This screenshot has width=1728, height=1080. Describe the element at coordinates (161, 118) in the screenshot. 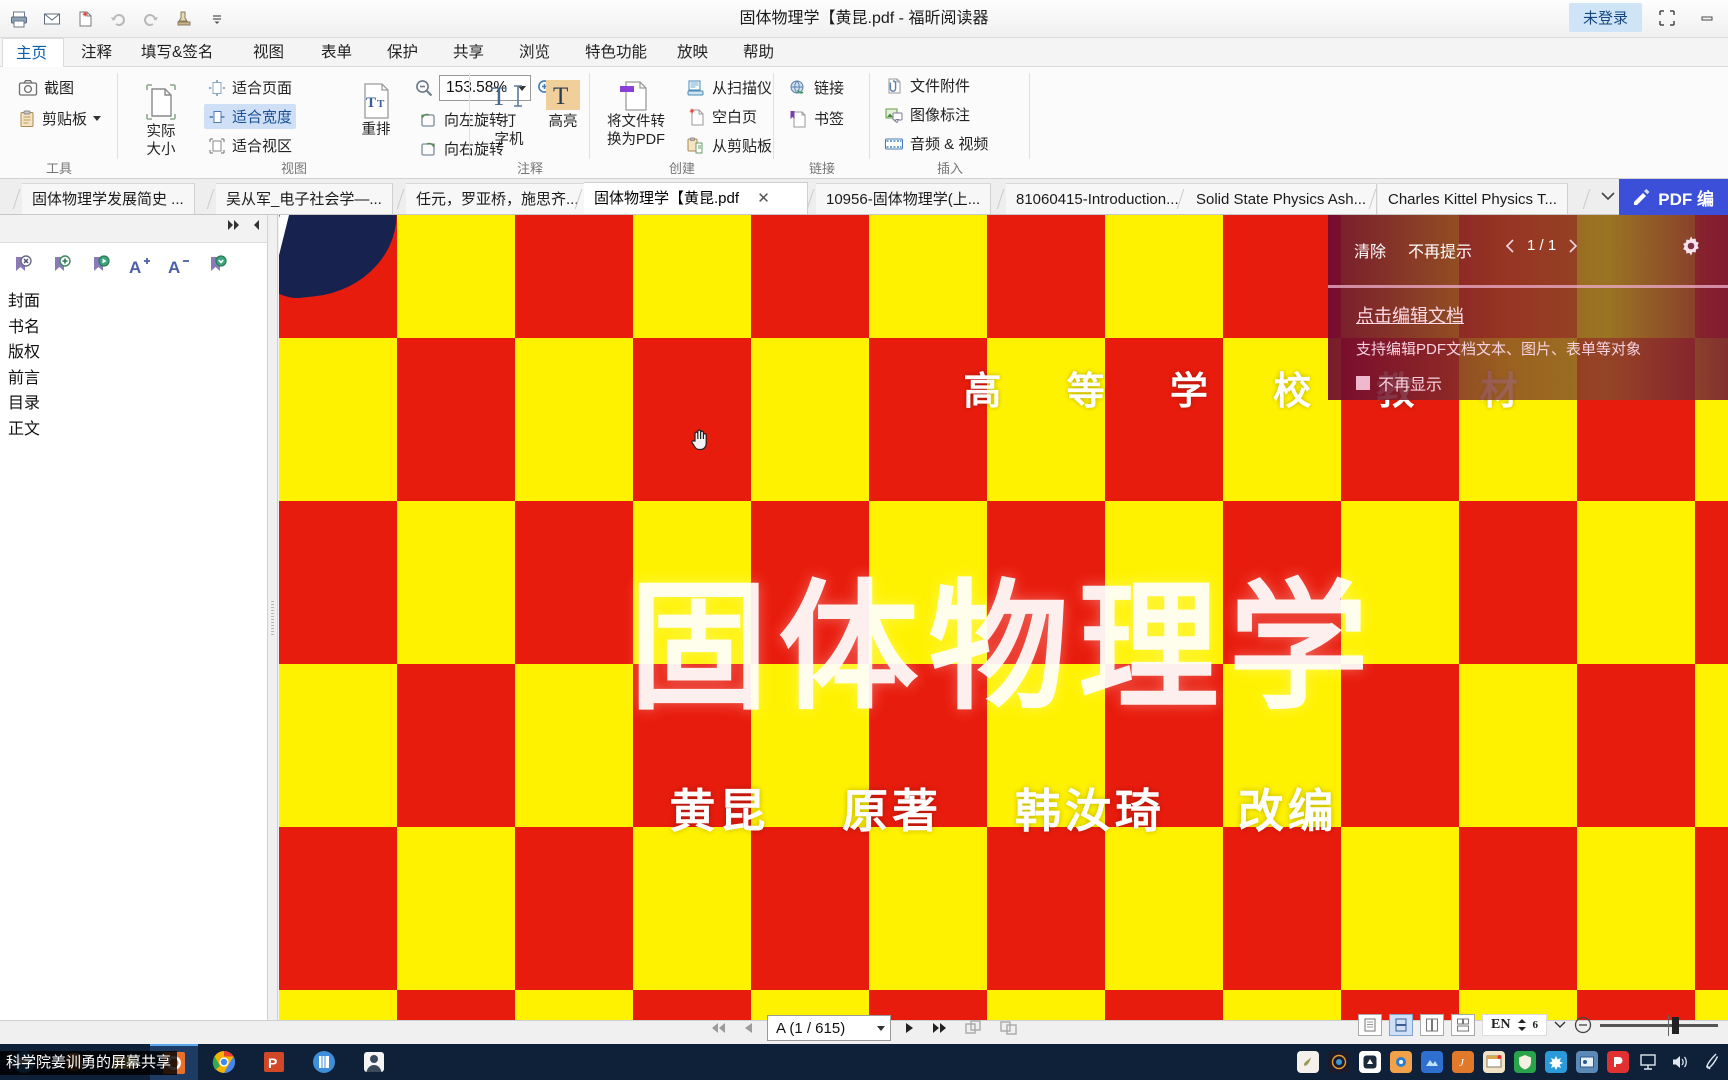

I see `actual-size-button: 实际 大小` at that location.